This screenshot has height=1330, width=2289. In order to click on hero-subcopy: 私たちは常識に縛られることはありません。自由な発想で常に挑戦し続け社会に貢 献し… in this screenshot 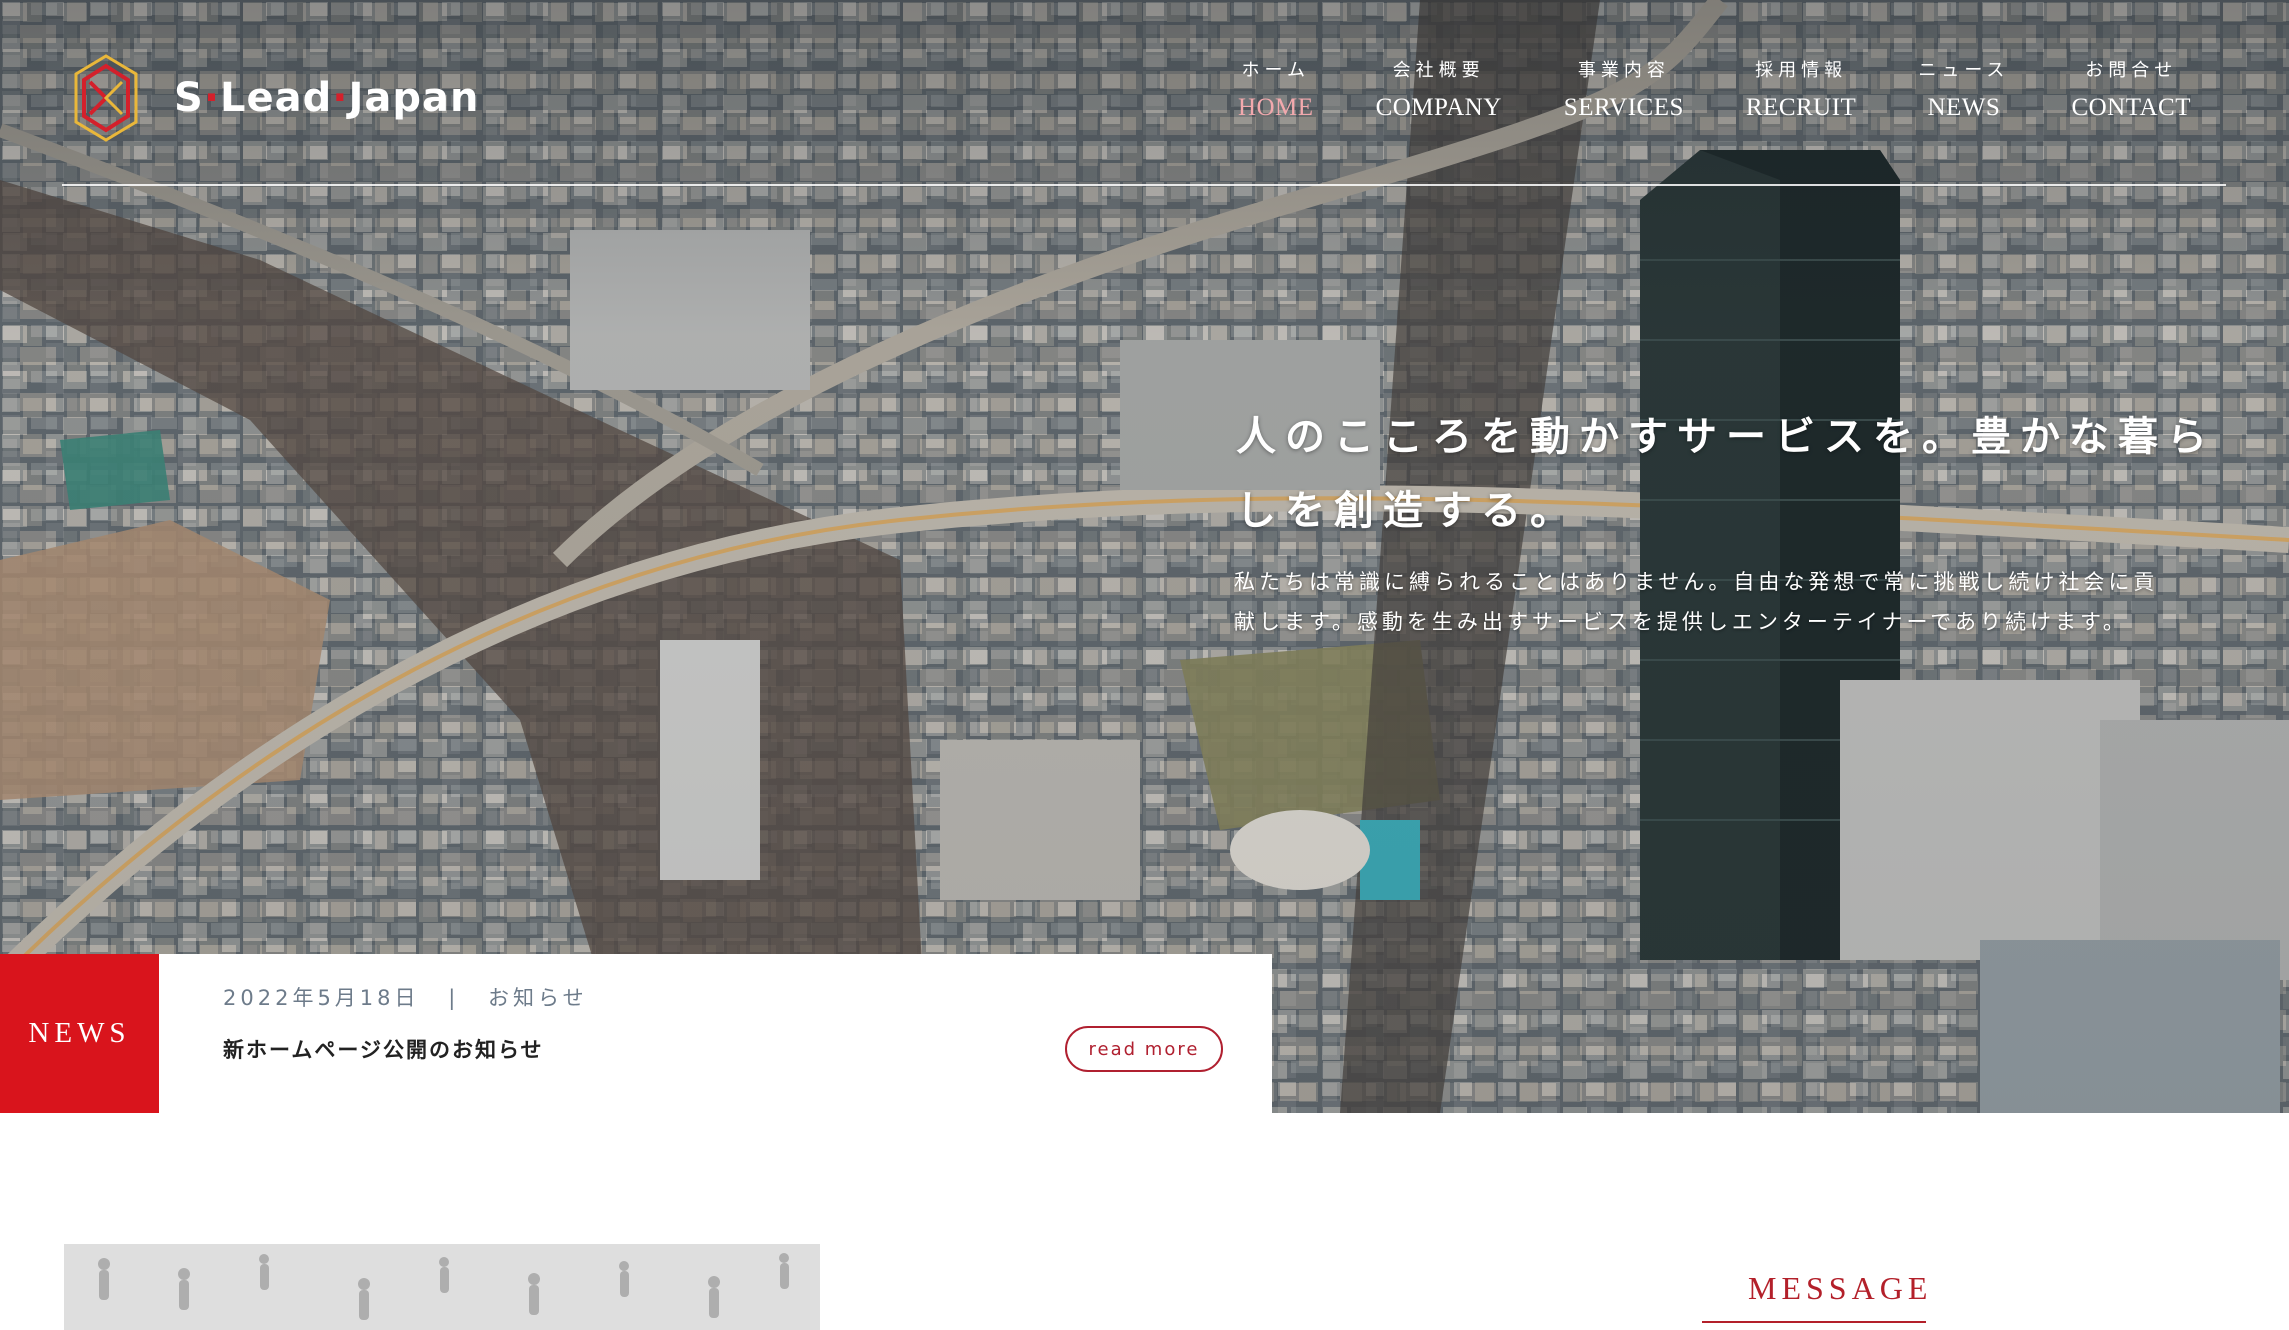, I will do `click(1734, 602)`.